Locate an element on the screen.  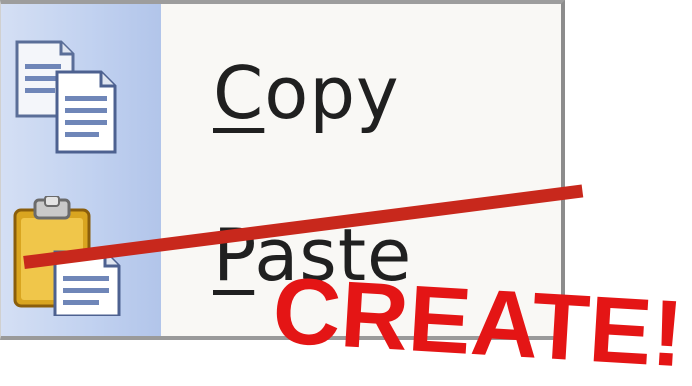
copy-icon is located at coordinates (66, 97).